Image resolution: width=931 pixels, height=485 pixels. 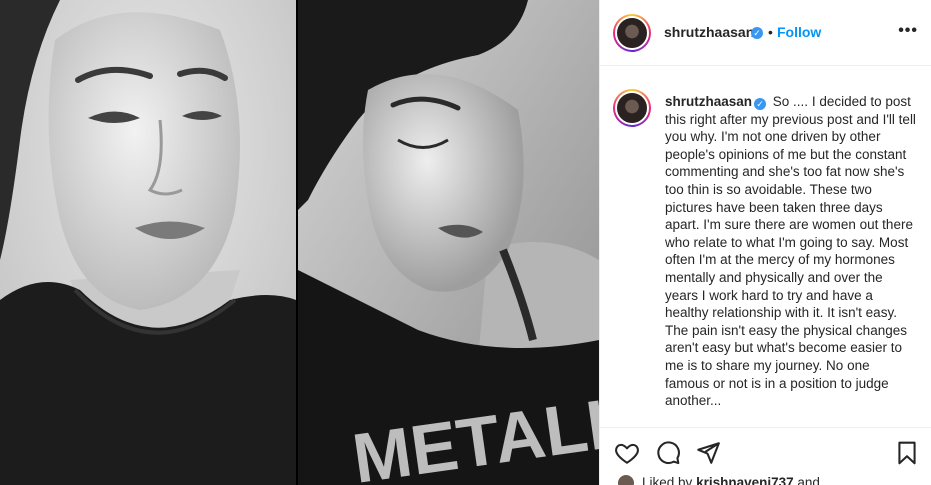 I want to click on header-username: shrutzhaasan, so click(x=709, y=32).